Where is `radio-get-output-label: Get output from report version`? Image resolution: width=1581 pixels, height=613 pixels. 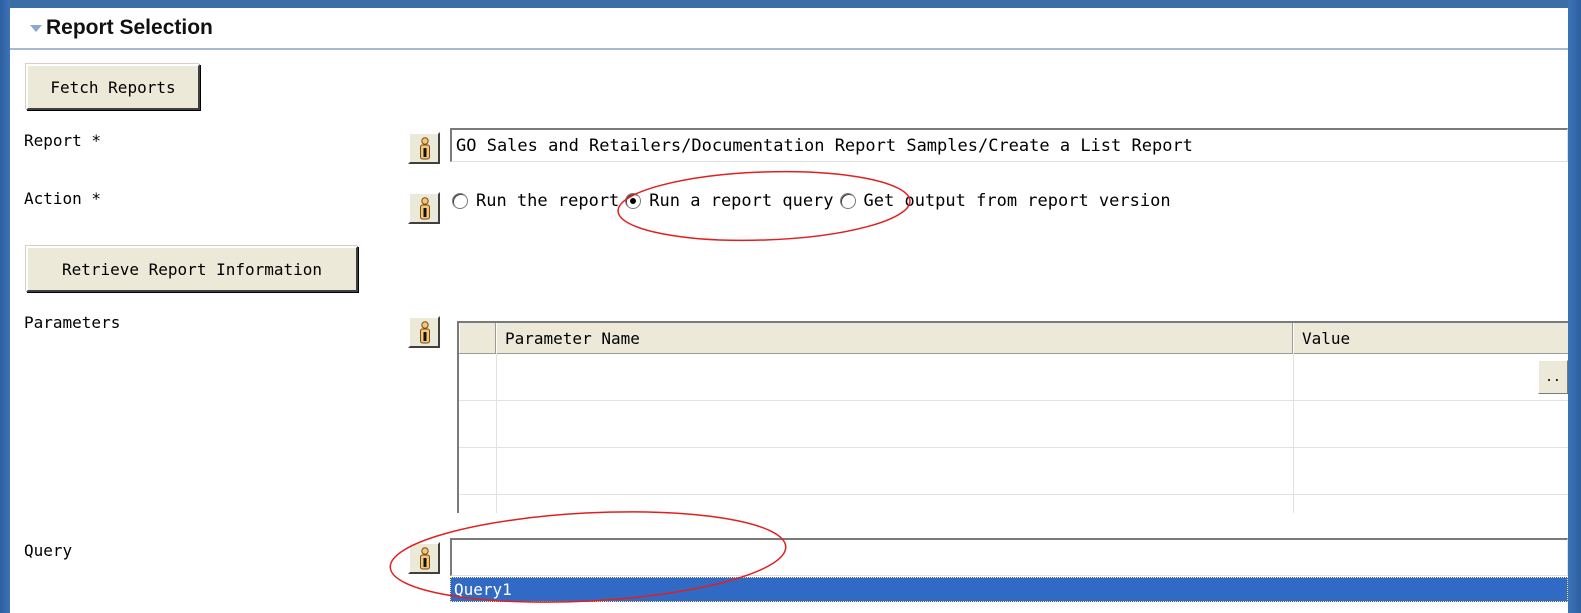
radio-get-output-label: Get output from report version is located at coordinates (1017, 201).